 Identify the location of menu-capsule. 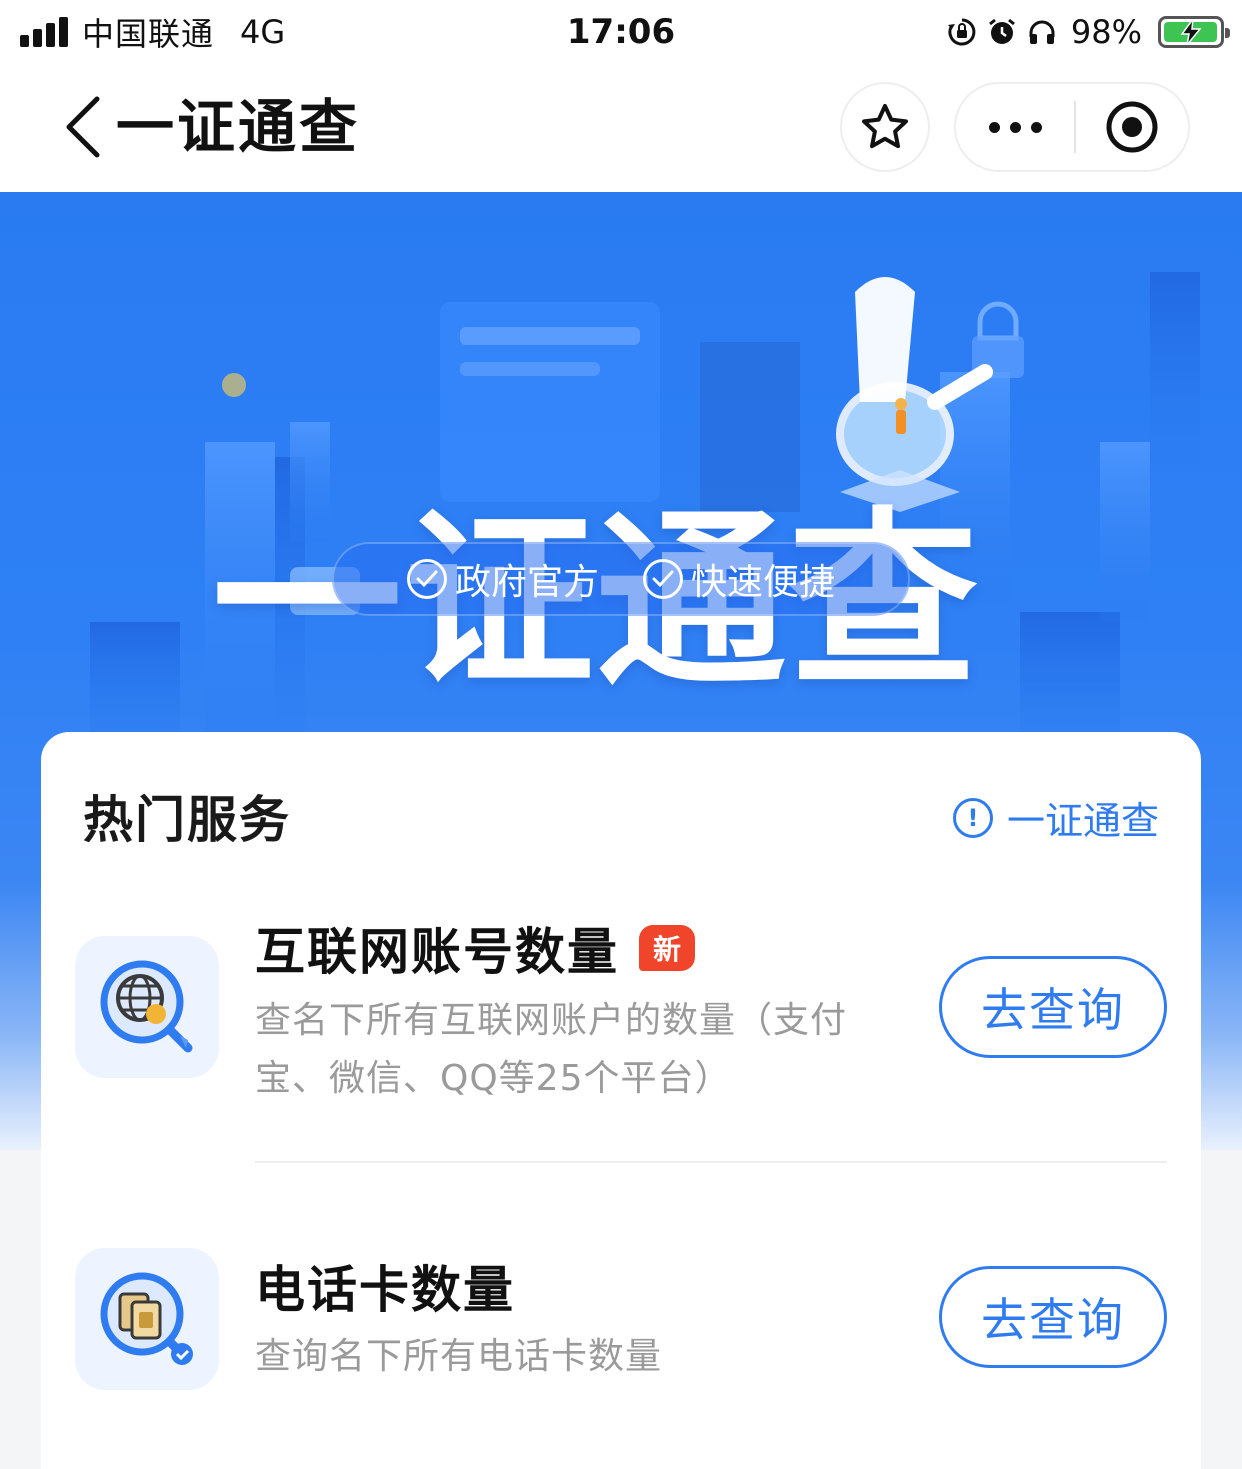
(1072, 127).